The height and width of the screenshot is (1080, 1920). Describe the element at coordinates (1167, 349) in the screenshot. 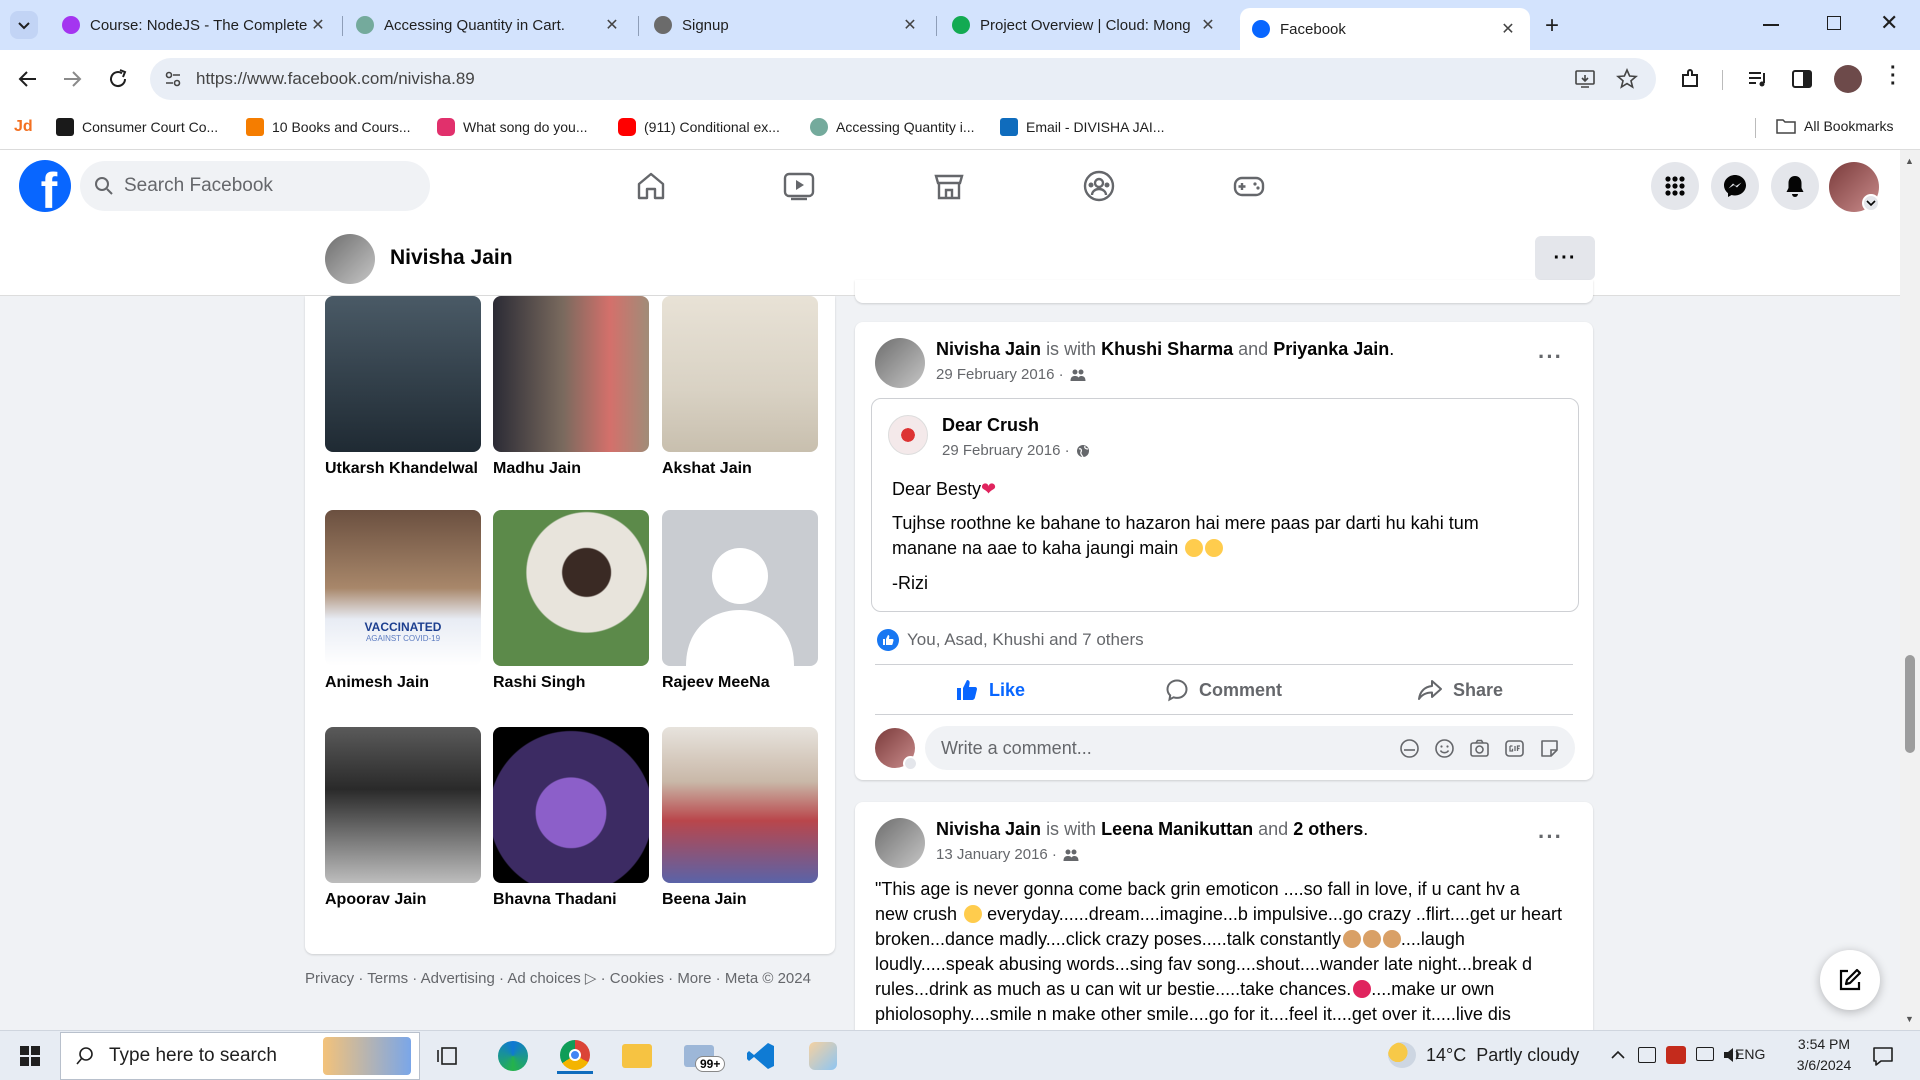

I see `tagged-friend: Khushi Sharma` at that location.